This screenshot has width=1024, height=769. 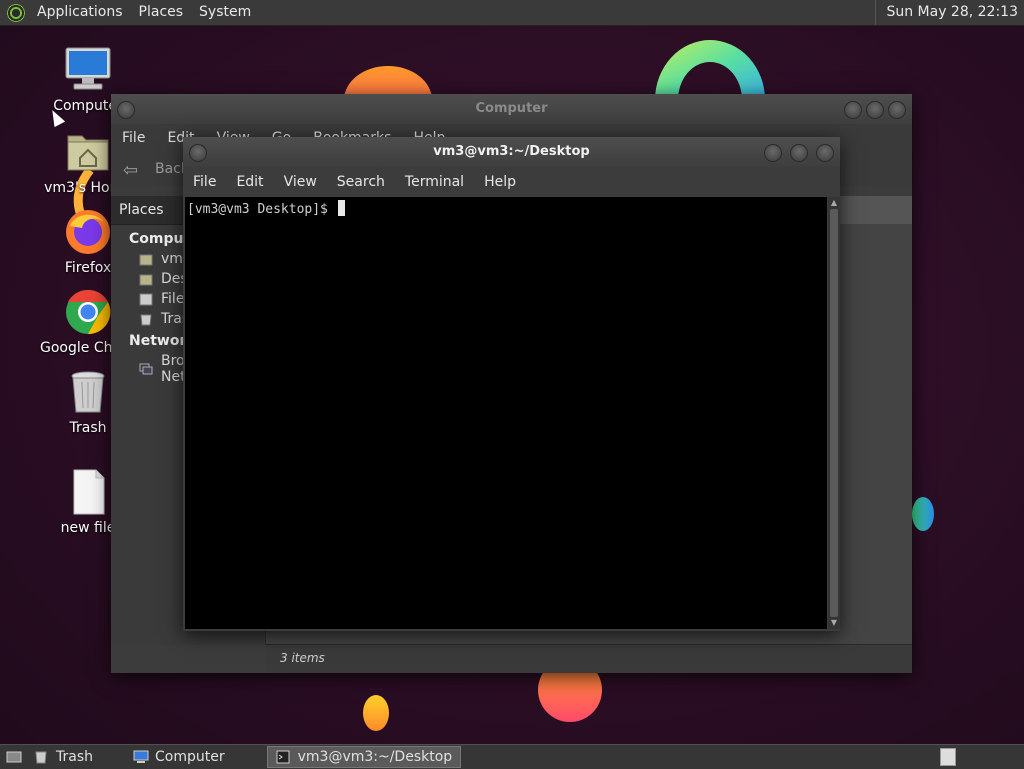 What do you see at coordinates (375, 757) in the screenshot?
I see `taskbar-item-label: vm3@vm3:~/Desktop` at bounding box center [375, 757].